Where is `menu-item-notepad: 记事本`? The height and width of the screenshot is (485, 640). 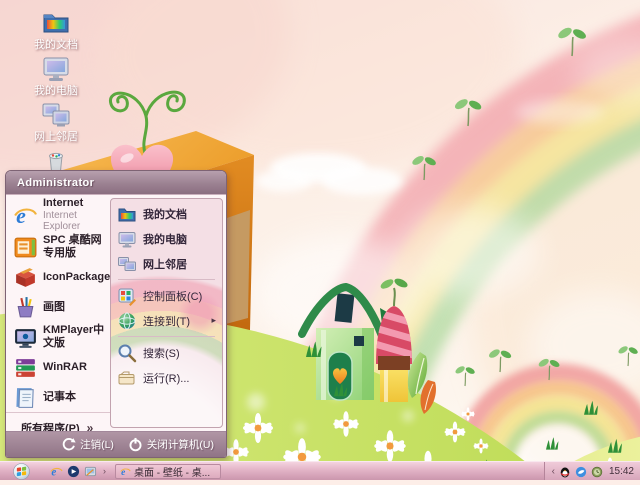
menu-item-notepad: 记事本 is located at coordinates (58, 397).